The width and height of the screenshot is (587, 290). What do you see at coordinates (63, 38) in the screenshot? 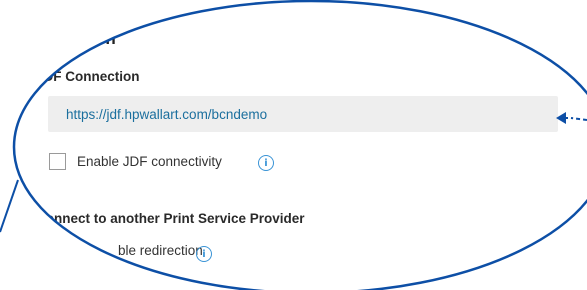
I see `section-title: w Integration` at bounding box center [63, 38].